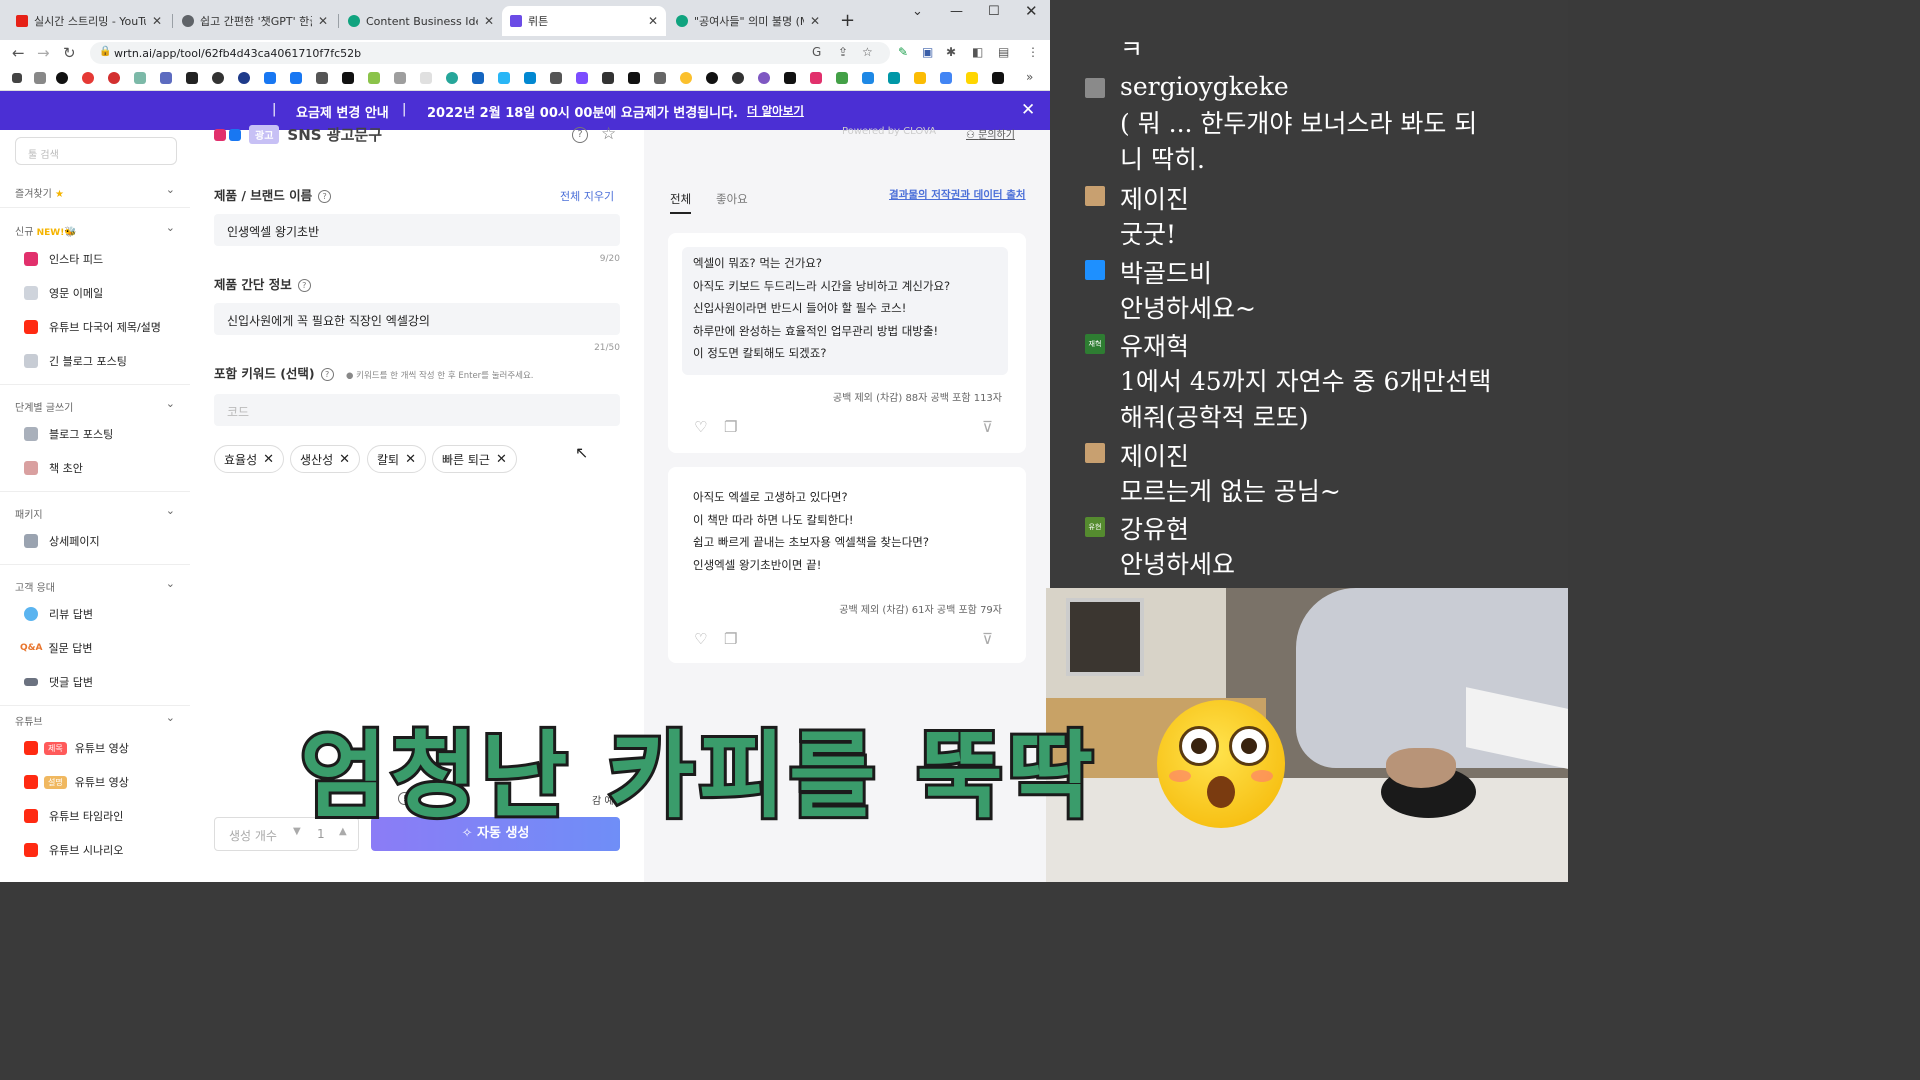 Image resolution: width=1920 pixels, height=1080 pixels. Describe the element at coordinates (584, 21) in the screenshot. I see `tab-wrtn: 뤼튼 ✕` at that location.